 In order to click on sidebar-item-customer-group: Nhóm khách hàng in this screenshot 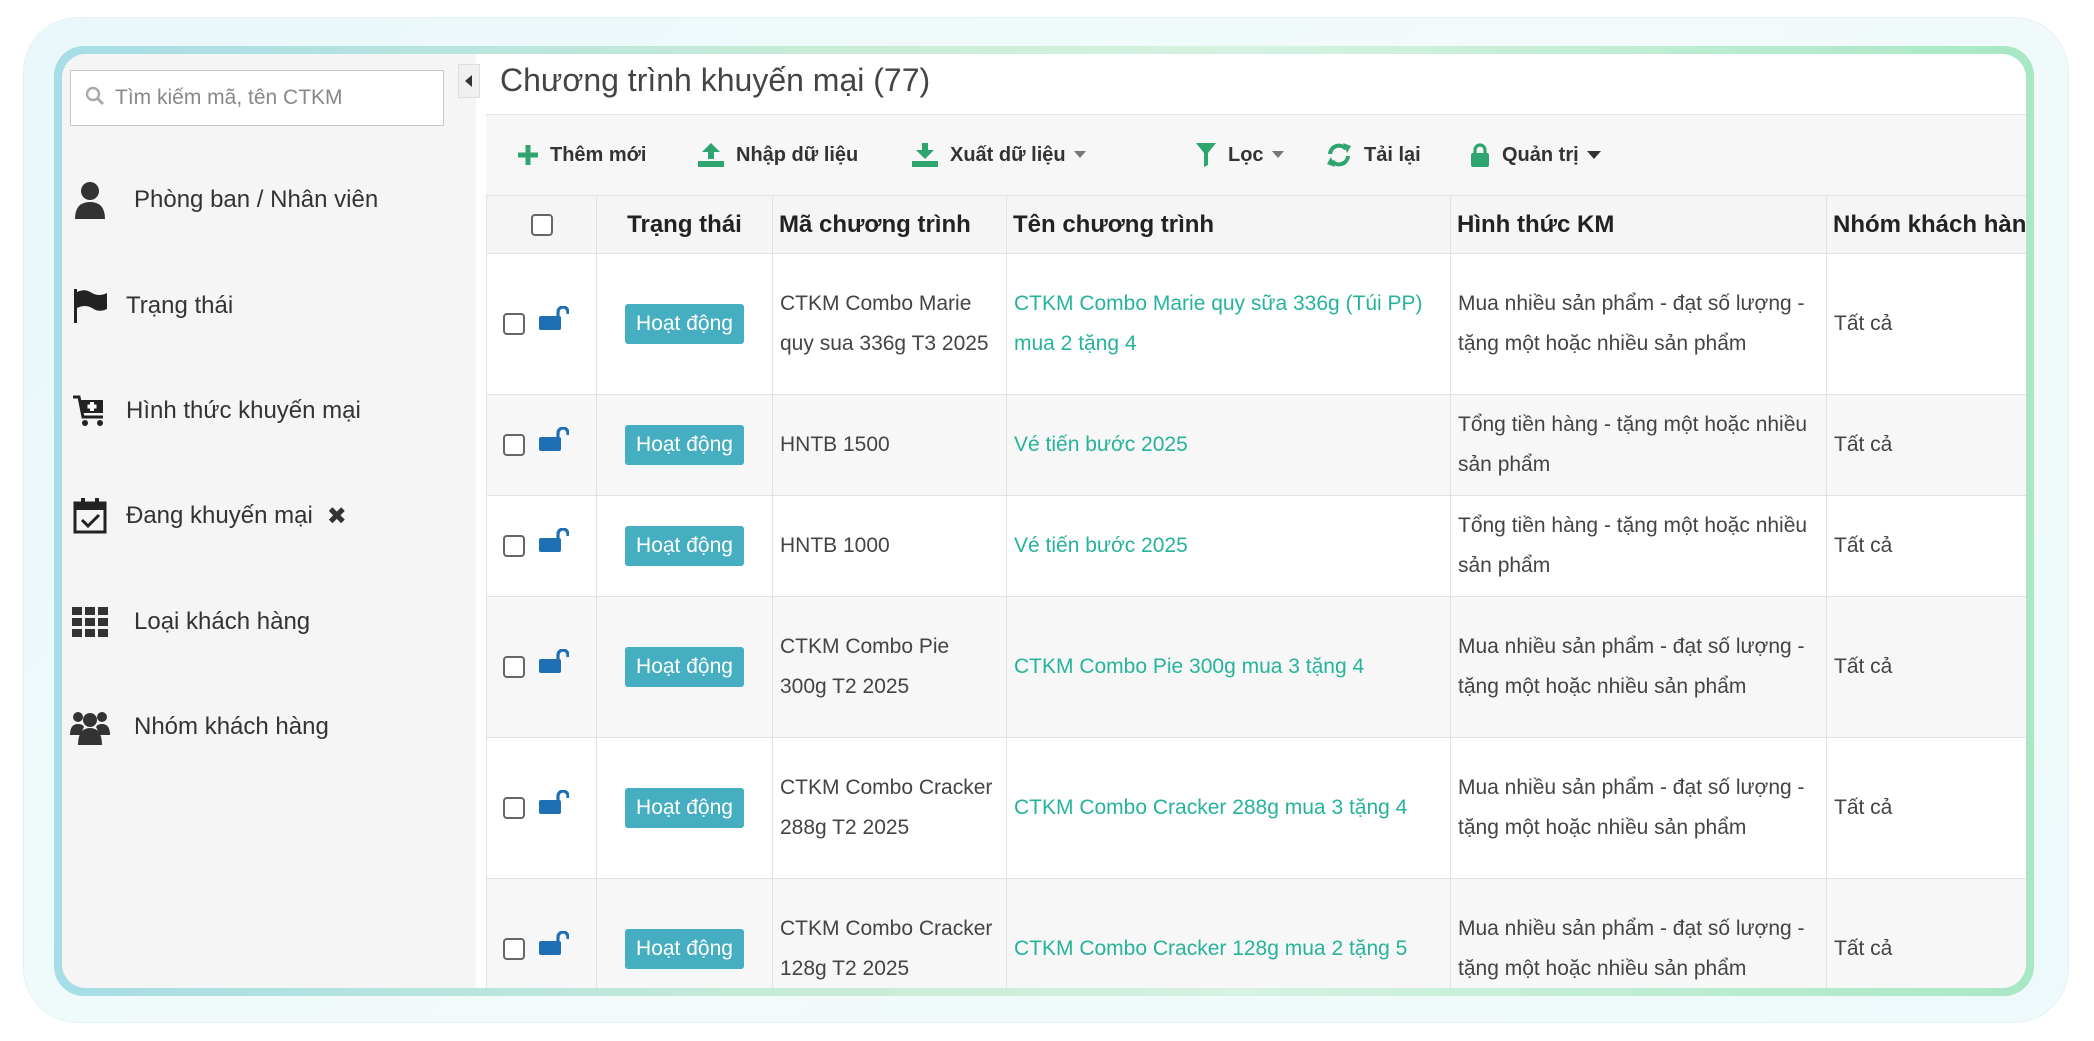, I will do `click(195, 727)`.